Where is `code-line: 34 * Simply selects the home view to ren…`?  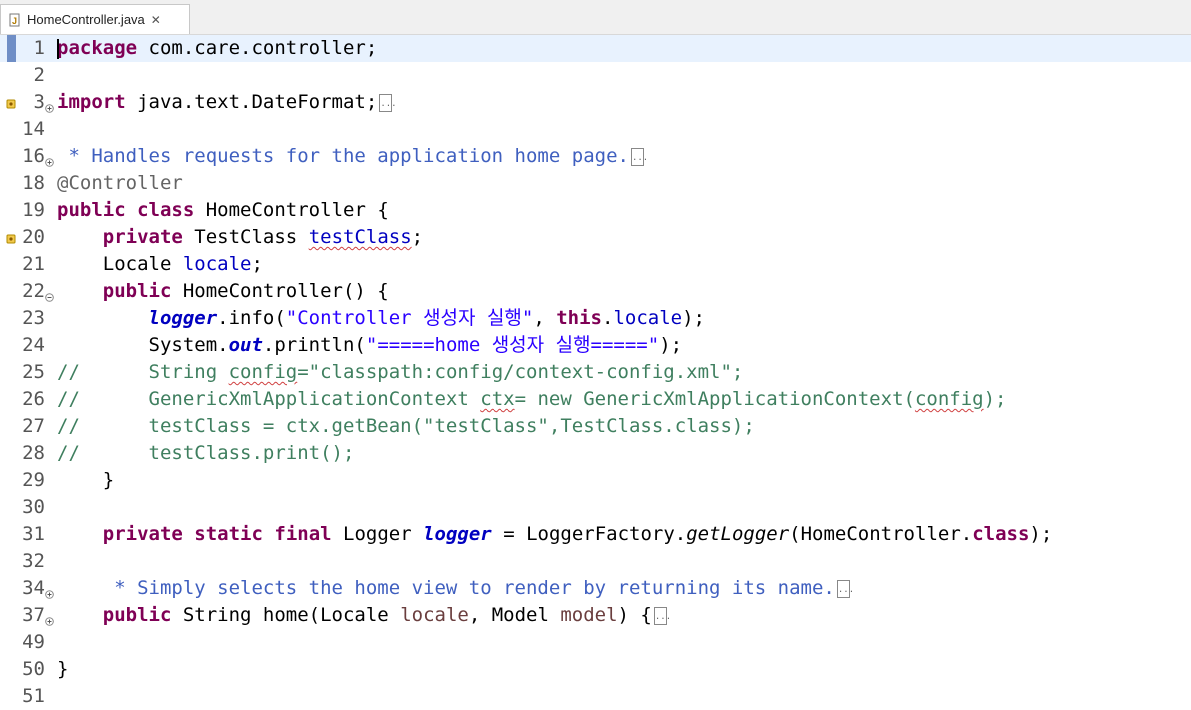 code-line: 34 * Simply selects the home view to ren… is located at coordinates (595, 588).